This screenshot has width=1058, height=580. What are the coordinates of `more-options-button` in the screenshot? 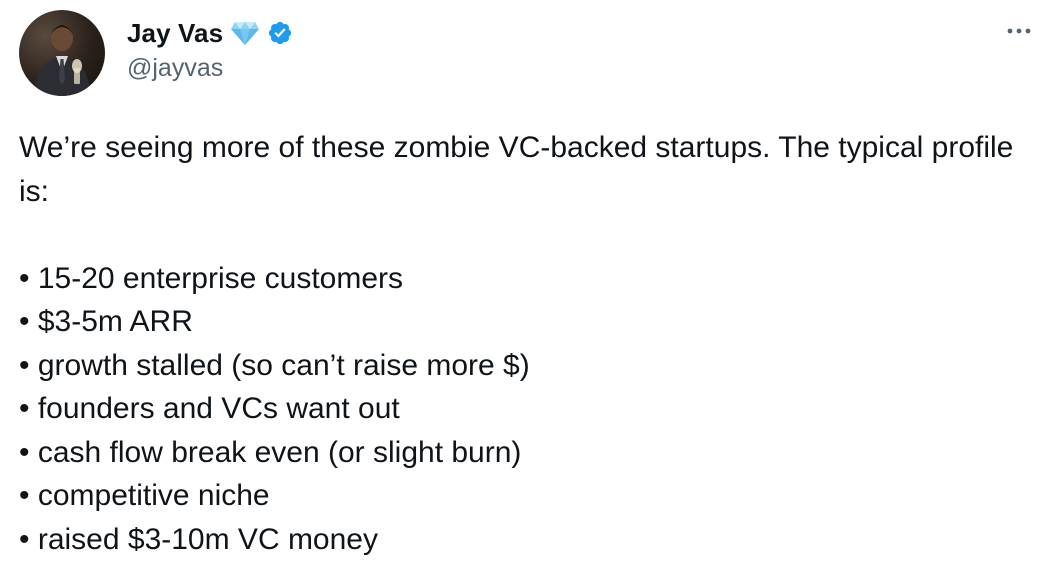 It's located at (1019, 31).